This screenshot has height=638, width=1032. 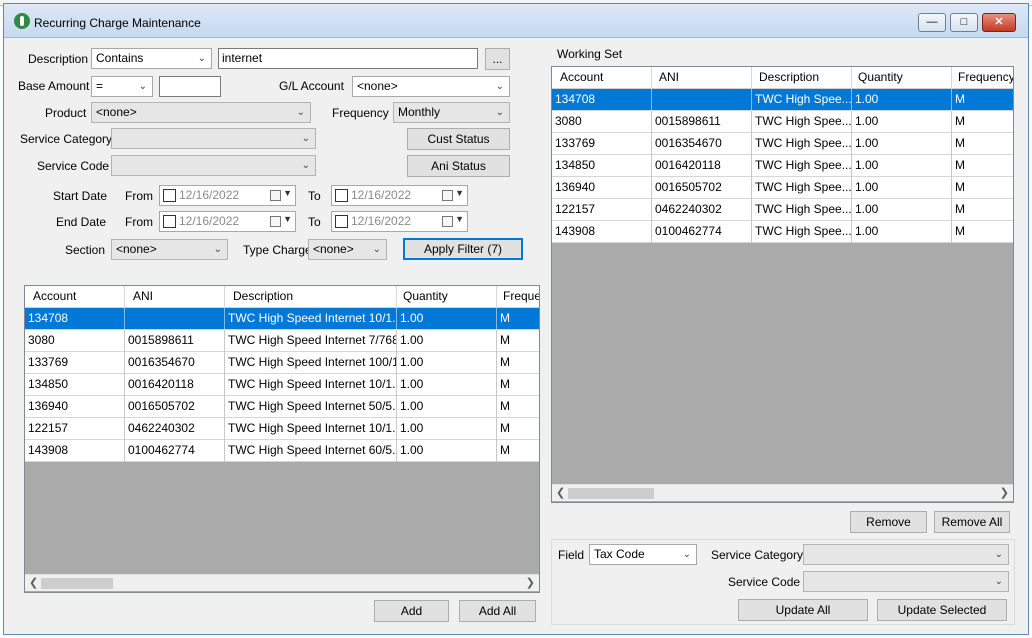 I want to click on title-bar: Recurring Charge Maintenance — □ ✕, so click(x=516, y=21).